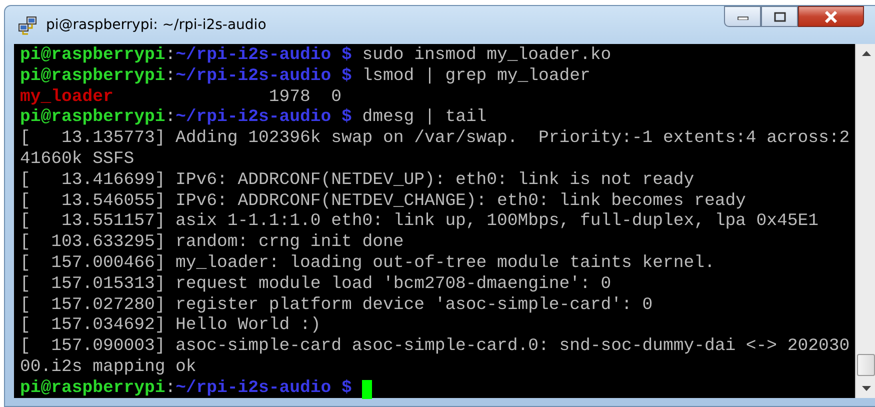 Image resolution: width=875 pixels, height=407 pixels. Describe the element at coordinates (487, 56) in the screenshot. I see `command-text: sudo insmod my_loader.ko` at that location.